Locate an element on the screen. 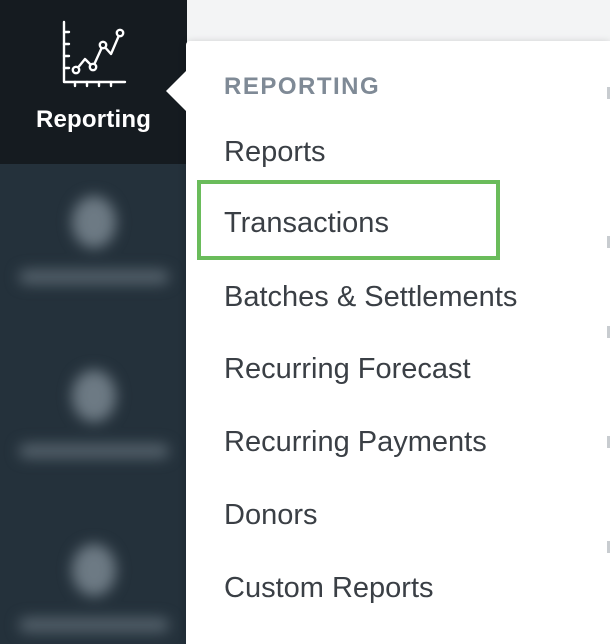  dropdown-caret is located at coordinates (176, 91).